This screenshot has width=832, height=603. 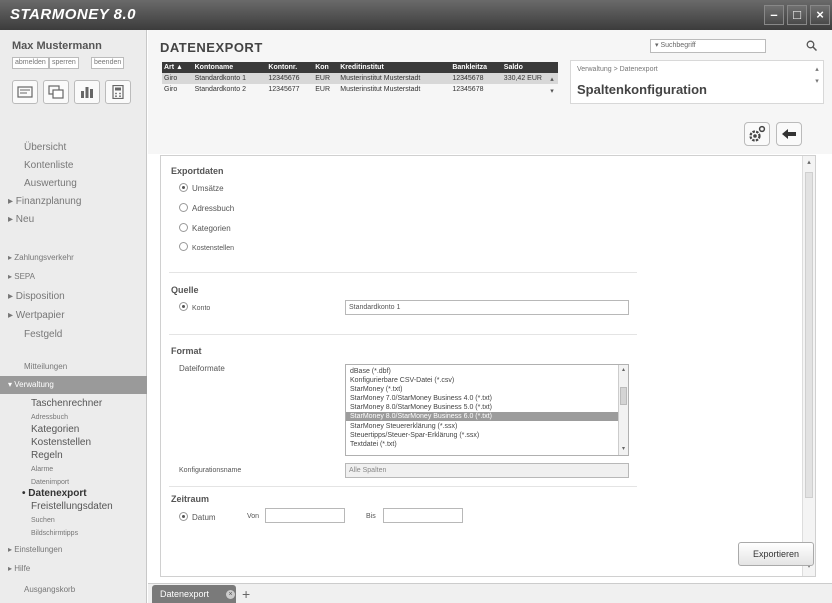 I want to click on settings-button, so click(x=757, y=134).